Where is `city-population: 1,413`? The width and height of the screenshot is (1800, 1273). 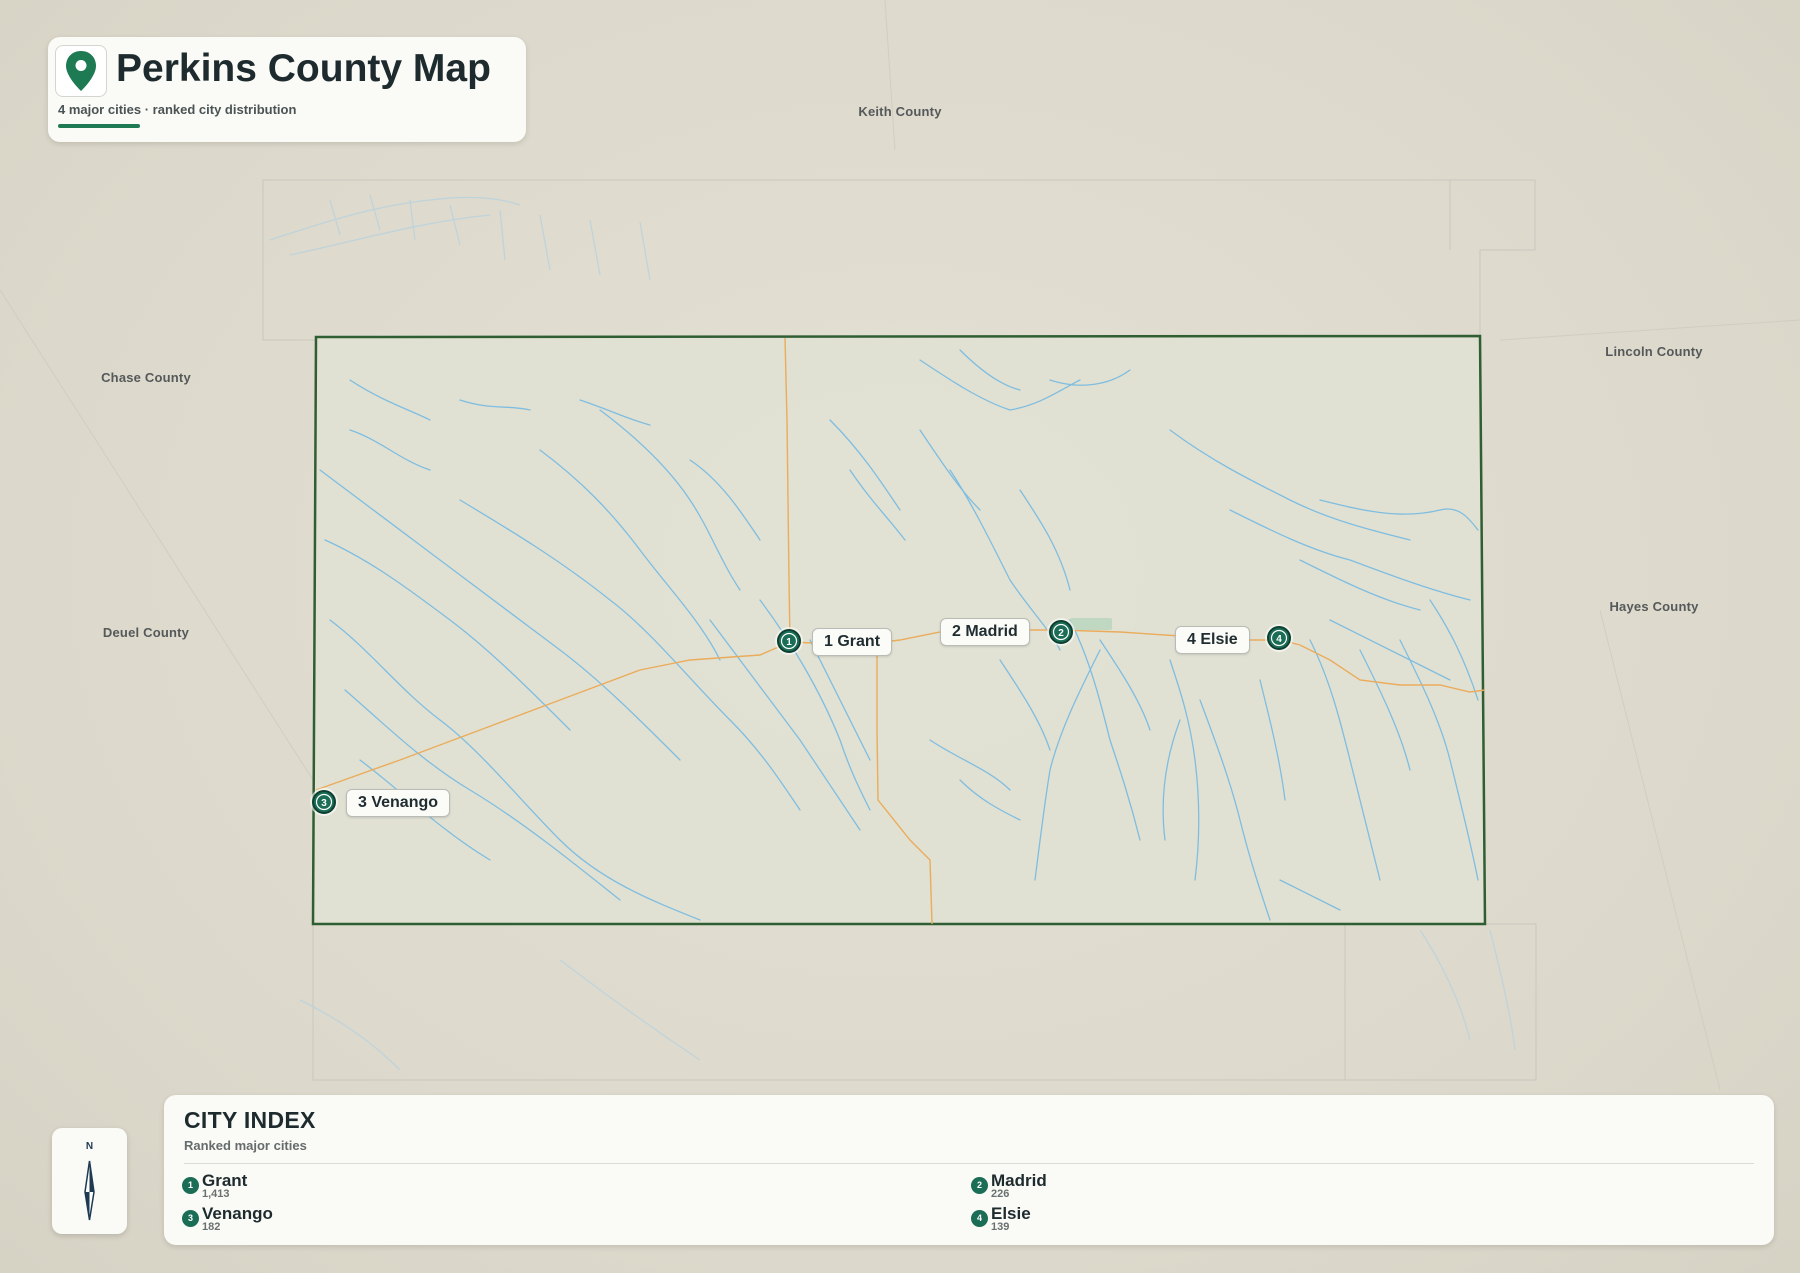
city-population: 1,413 is located at coordinates (216, 1194).